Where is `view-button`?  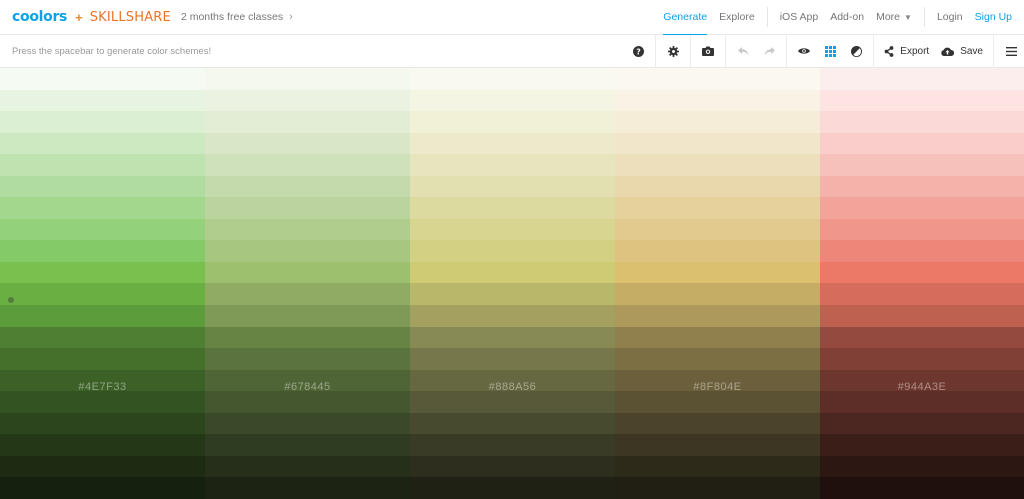
view-button is located at coordinates (804, 51).